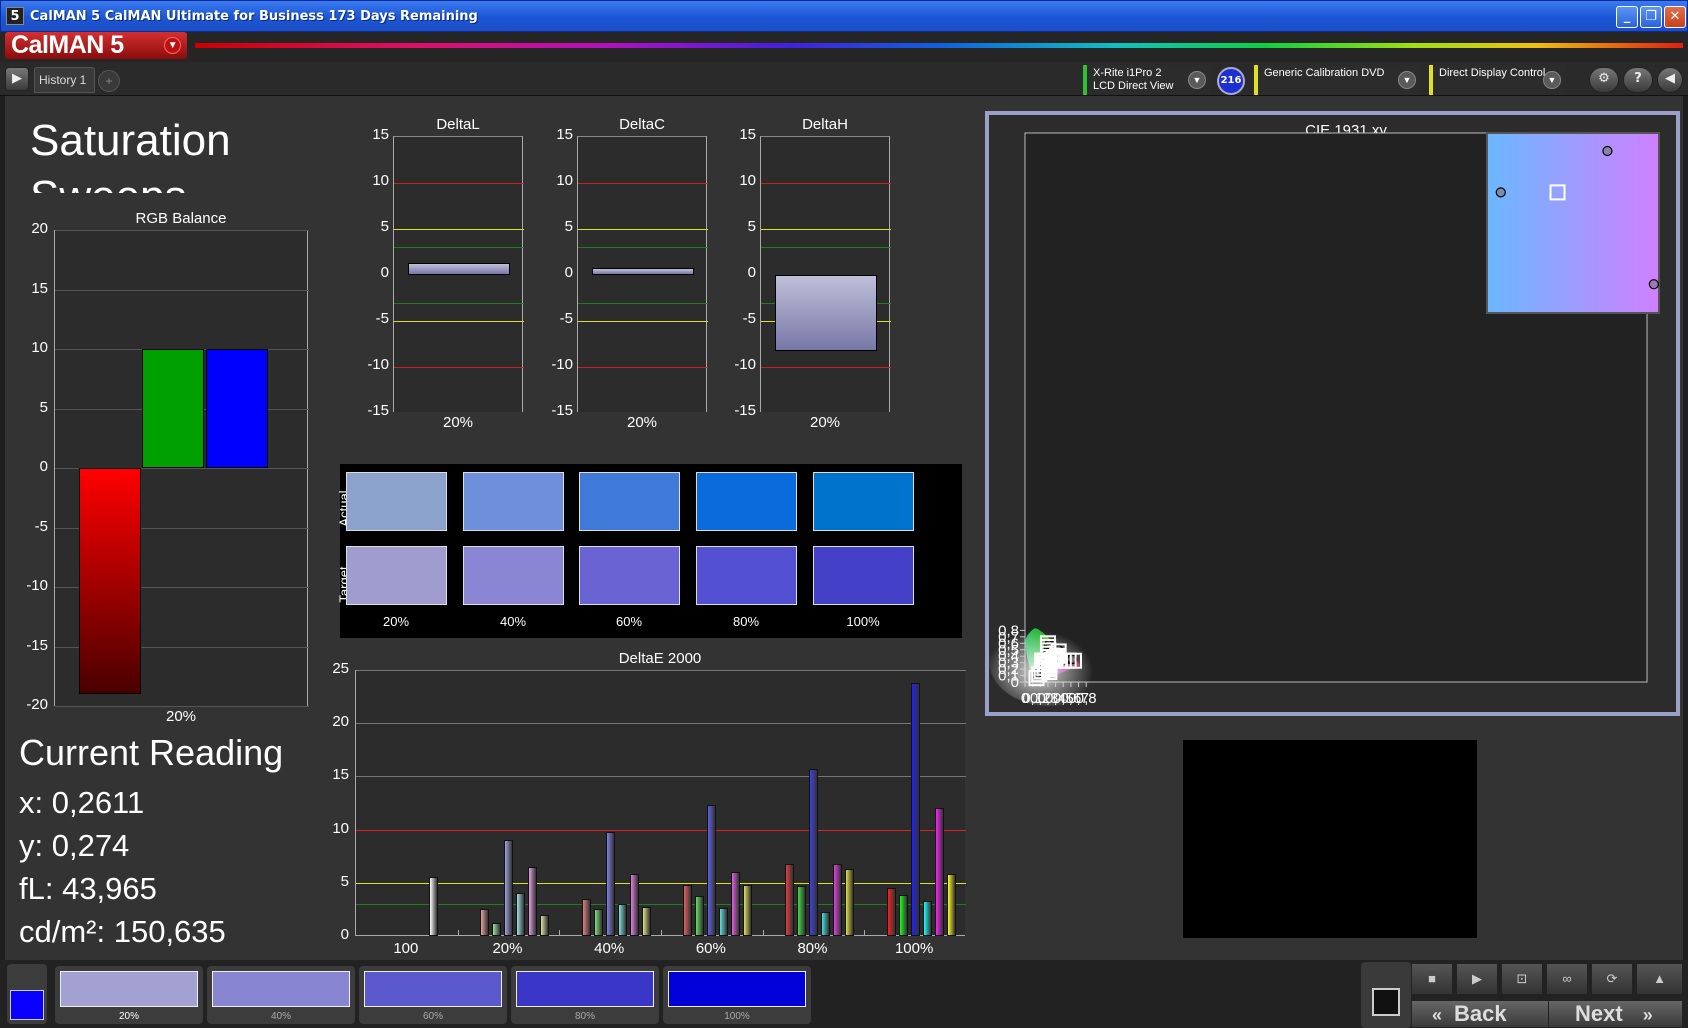 This screenshot has height=1028, width=1688. What do you see at coordinates (1386, 1002) in the screenshot?
I see `stop-measure-button` at bounding box center [1386, 1002].